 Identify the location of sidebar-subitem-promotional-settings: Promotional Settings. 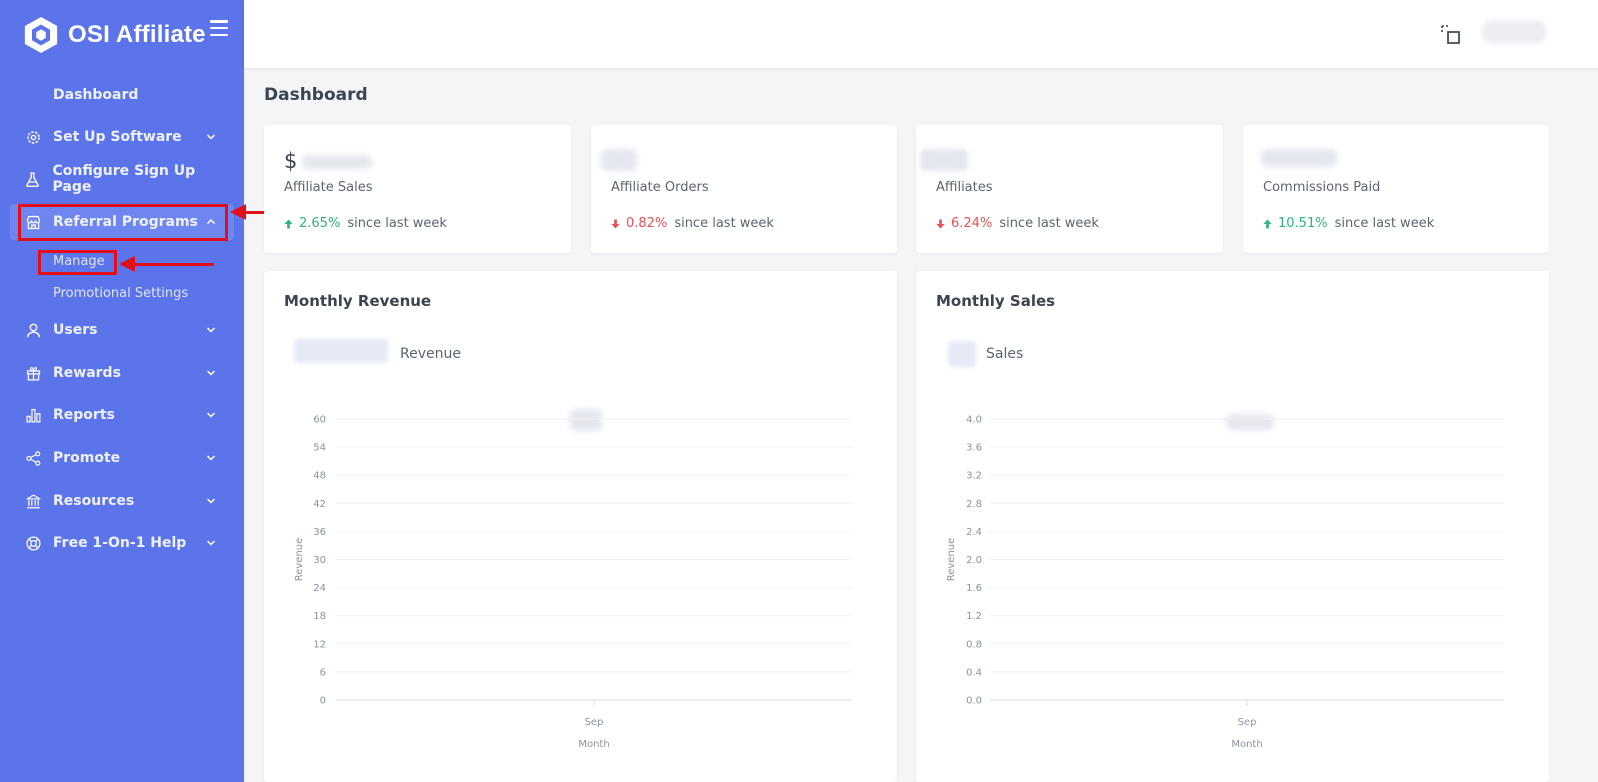
(120, 293).